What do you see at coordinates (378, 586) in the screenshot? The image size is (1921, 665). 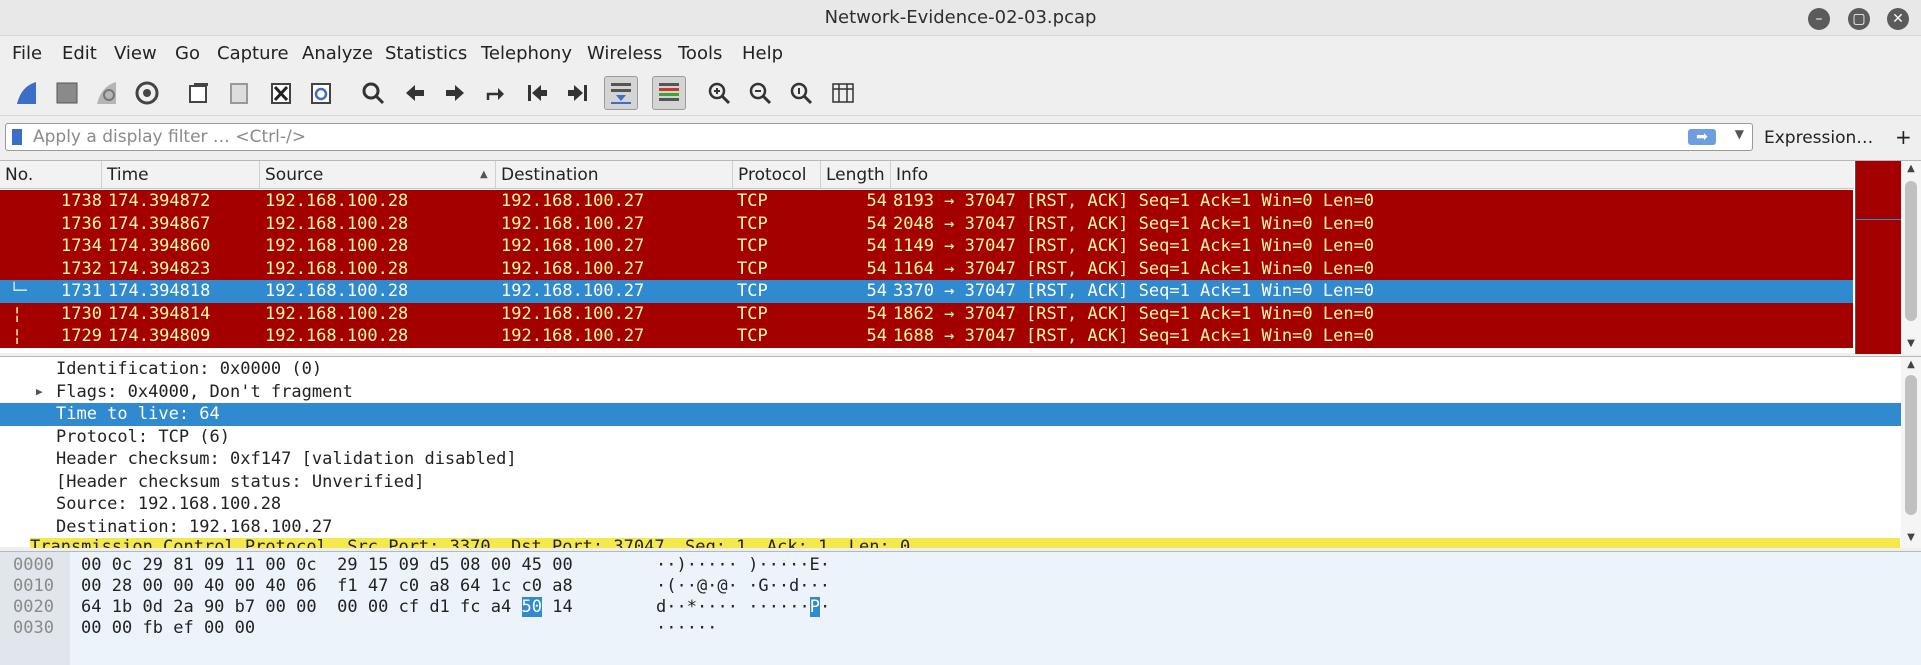 I see `hex-byte: 47` at bounding box center [378, 586].